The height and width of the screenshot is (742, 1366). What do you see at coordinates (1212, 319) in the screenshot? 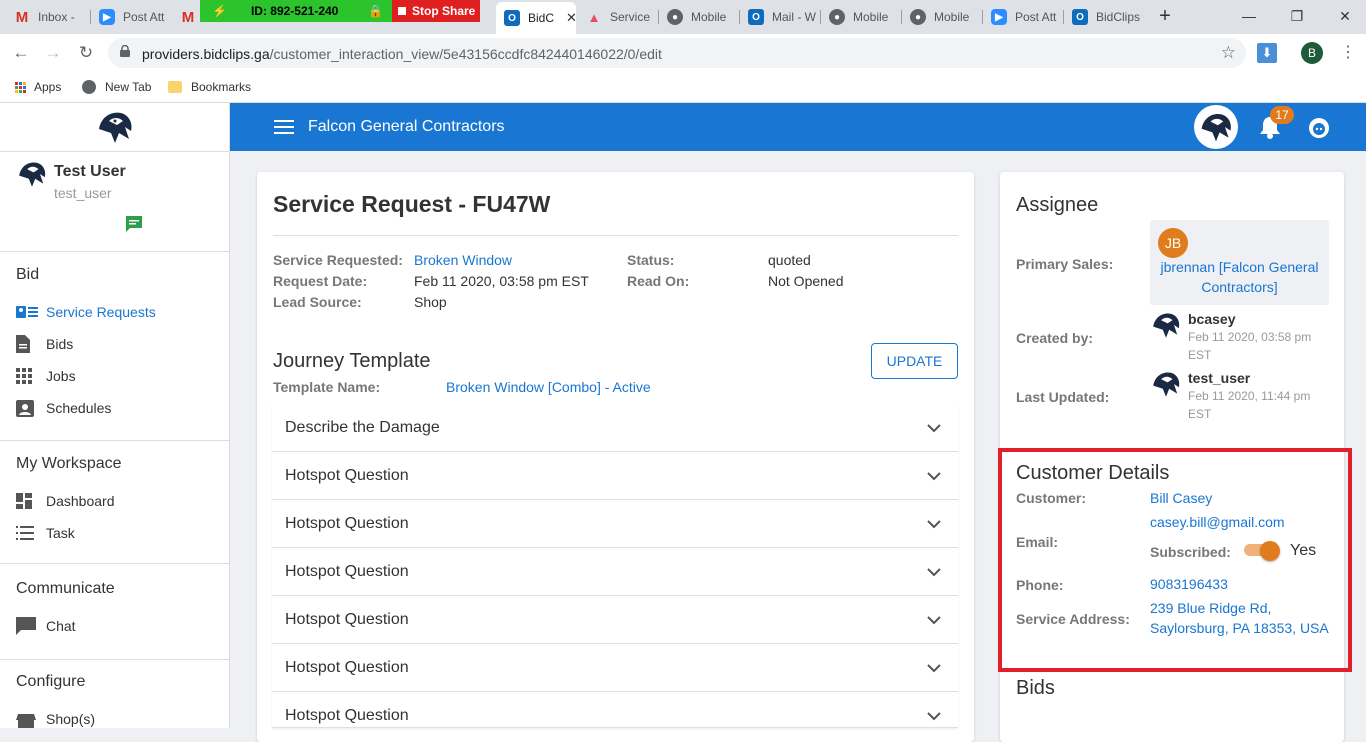
I see `created-by-user: bcasey` at bounding box center [1212, 319].